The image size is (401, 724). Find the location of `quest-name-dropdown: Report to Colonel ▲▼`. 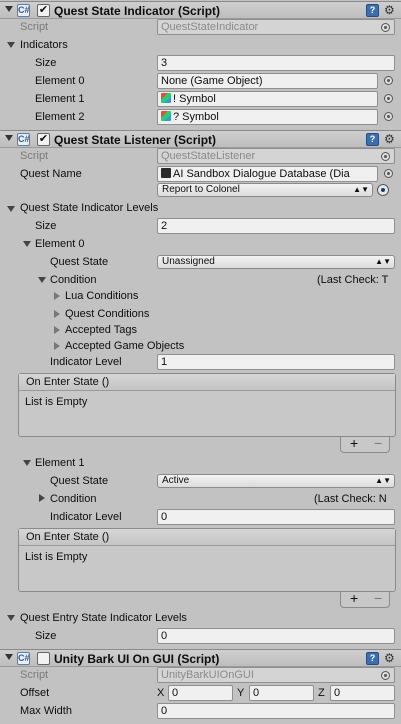

quest-name-dropdown: Report to Colonel ▲▼ is located at coordinates (265, 190).